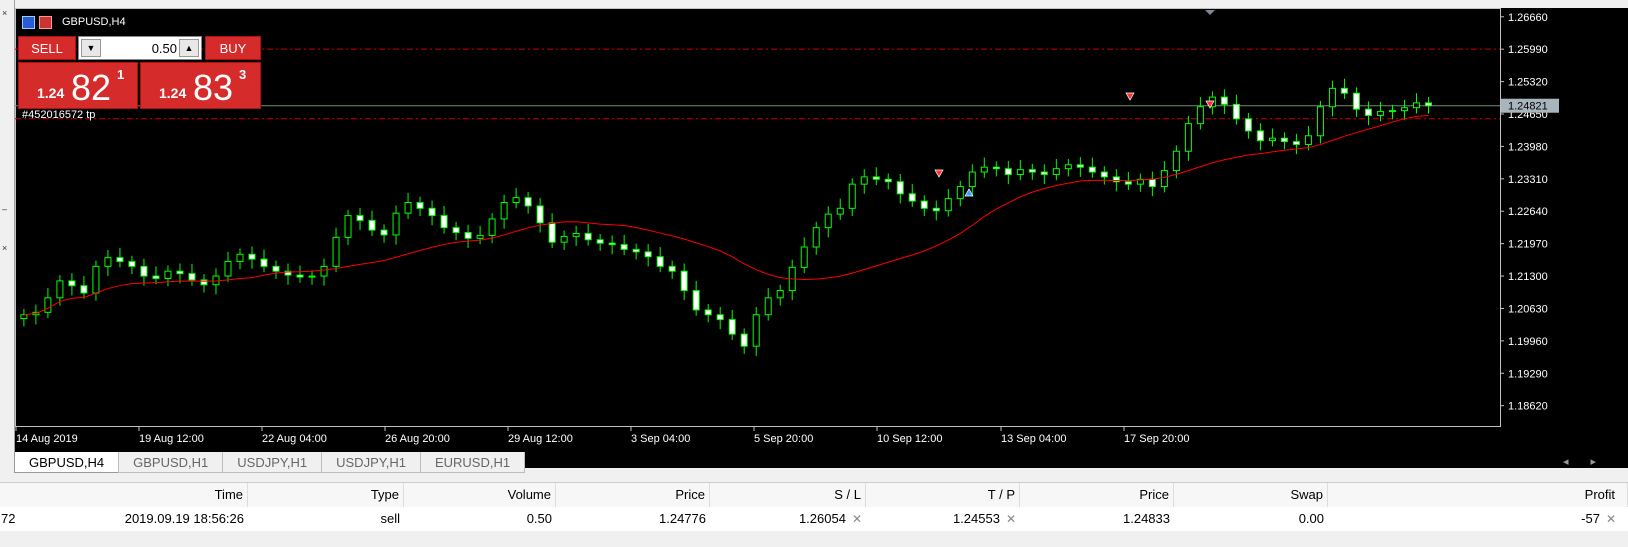 The height and width of the screenshot is (547, 1628). What do you see at coordinates (1604, 462) in the screenshot?
I see `scroll-right-icon: ▸` at bounding box center [1604, 462].